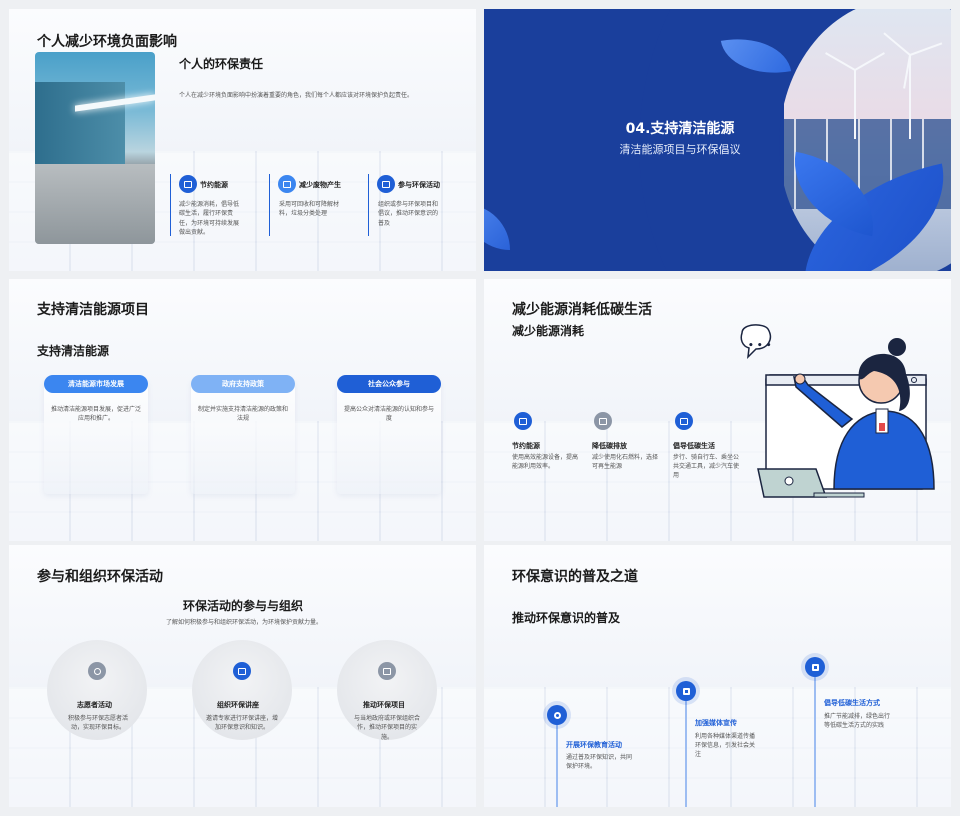 This screenshot has height=816, width=960. What do you see at coordinates (287, 184) in the screenshot?
I see `recycle-icon` at bounding box center [287, 184].